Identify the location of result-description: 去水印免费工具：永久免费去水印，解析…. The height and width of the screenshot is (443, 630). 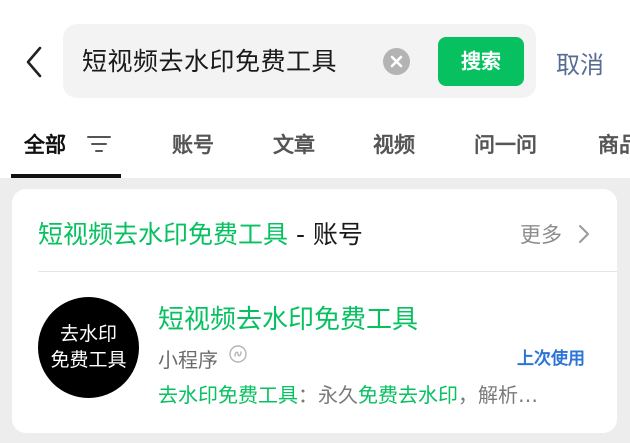
(376, 393).